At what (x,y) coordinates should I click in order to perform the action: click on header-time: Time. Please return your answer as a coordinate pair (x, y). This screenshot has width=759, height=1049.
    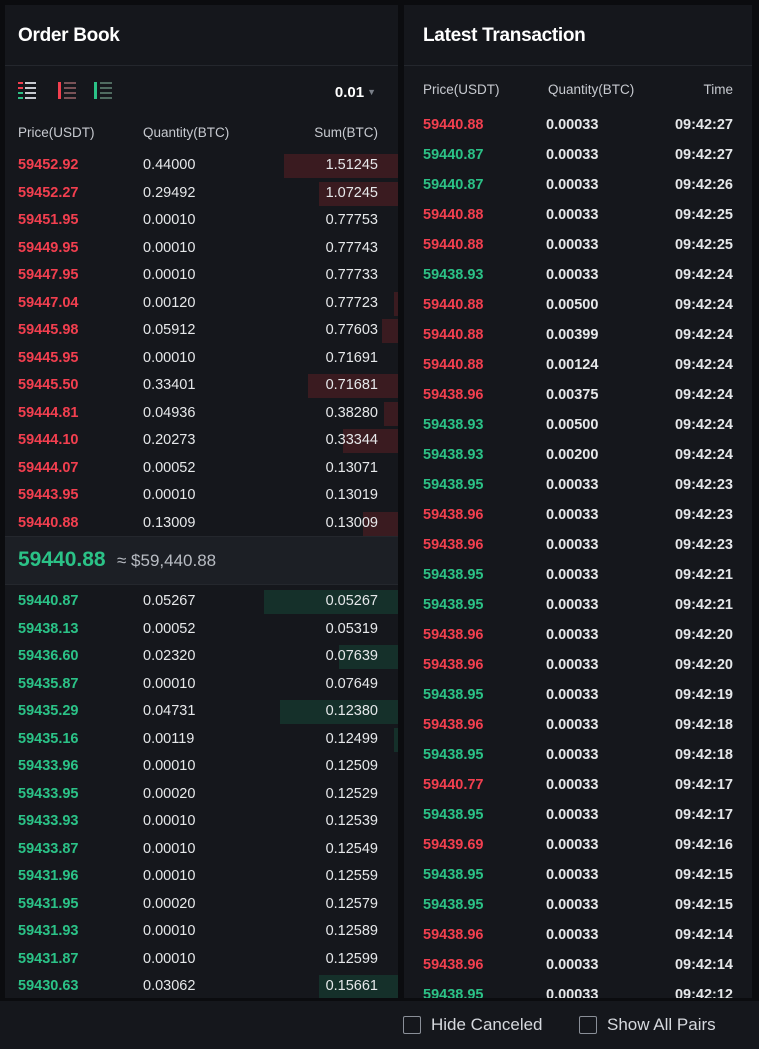
    Looking at the image, I should click on (718, 89).